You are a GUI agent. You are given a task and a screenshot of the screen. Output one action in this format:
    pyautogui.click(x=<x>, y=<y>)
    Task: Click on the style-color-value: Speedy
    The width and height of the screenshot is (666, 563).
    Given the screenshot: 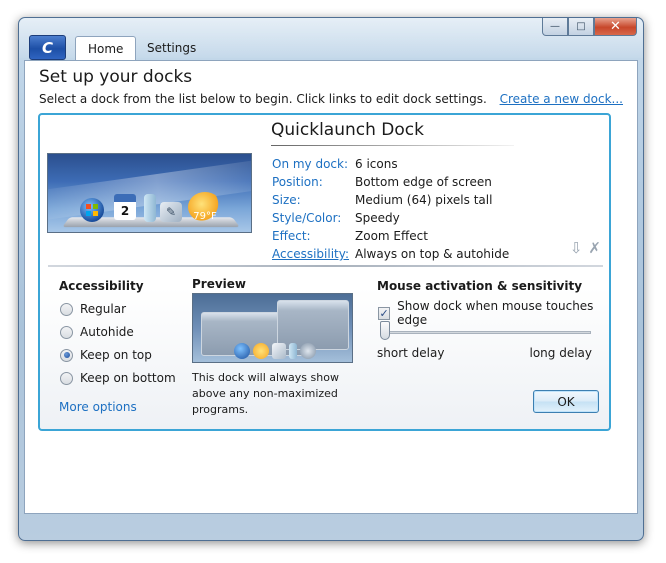 What is the action you would take?
    pyautogui.click(x=377, y=218)
    